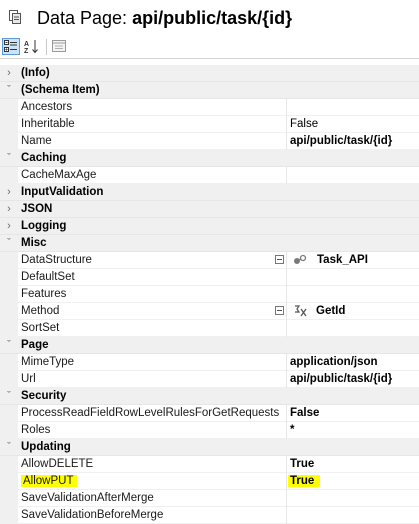  I want to click on categorized-icon, so click(10, 46).